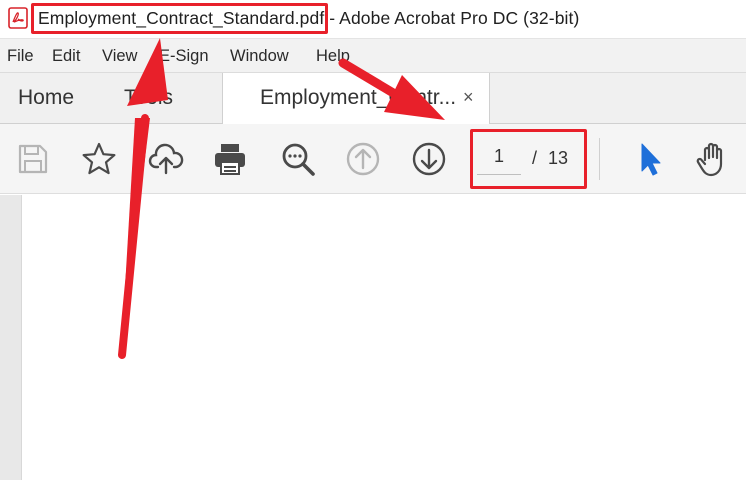 The height and width of the screenshot is (480, 746). What do you see at coordinates (33, 159) in the screenshot?
I see `save-icon` at bounding box center [33, 159].